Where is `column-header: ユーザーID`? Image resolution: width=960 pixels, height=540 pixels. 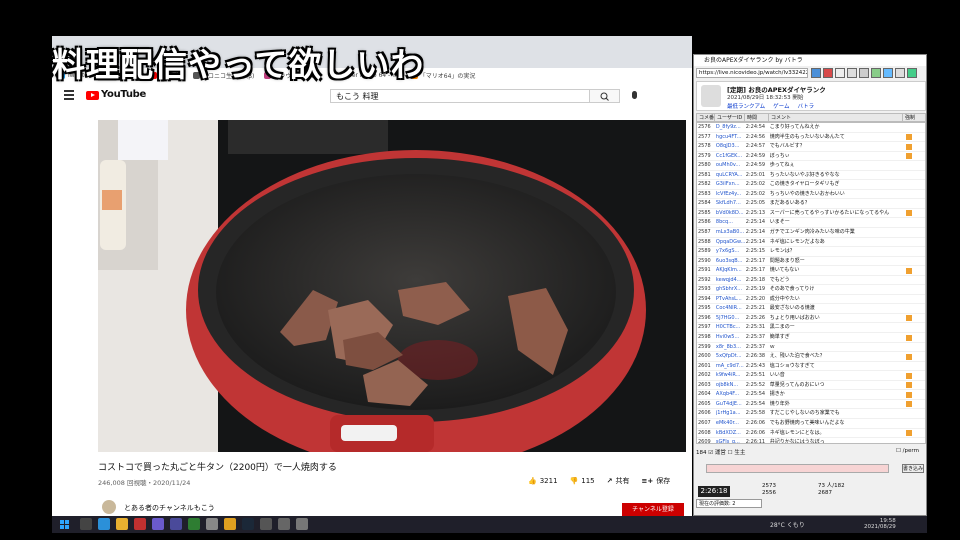 column-header: ユーザーID is located at coordinates (730, 117).